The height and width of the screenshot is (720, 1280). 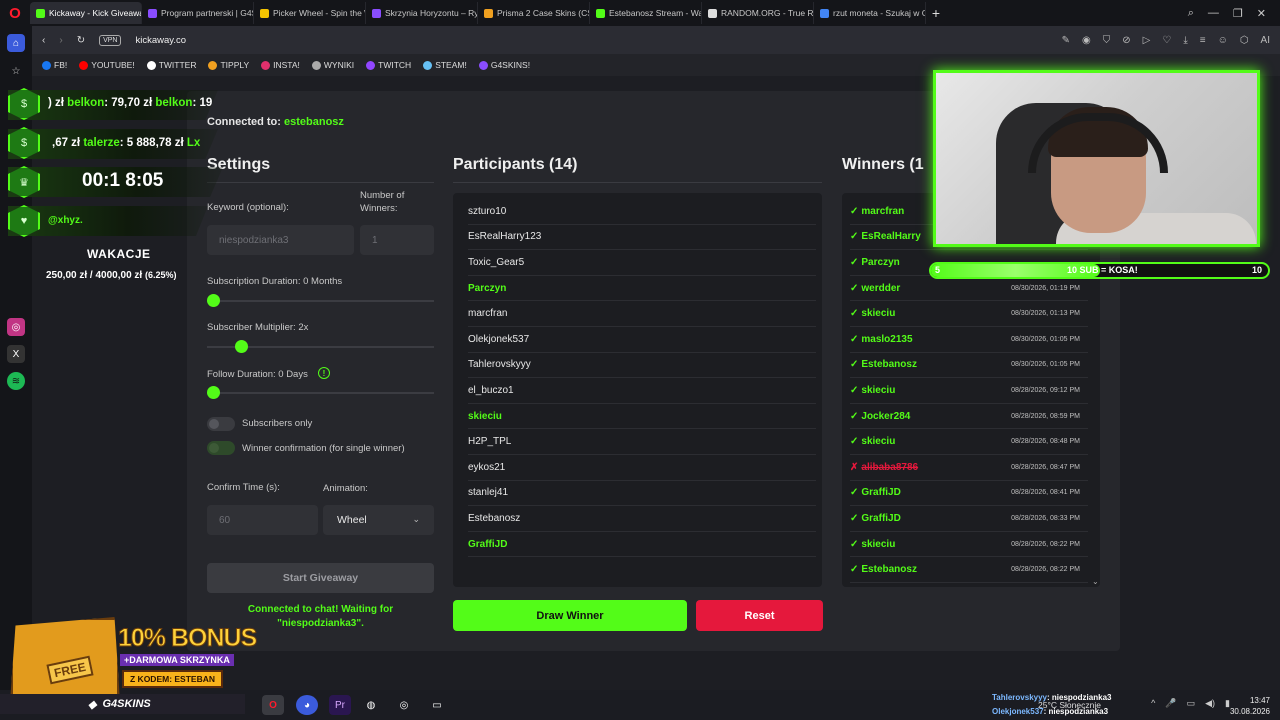 I want to click on tab-4: Prisma 2 Case Skins (CS2, so click(x=534, y=13).